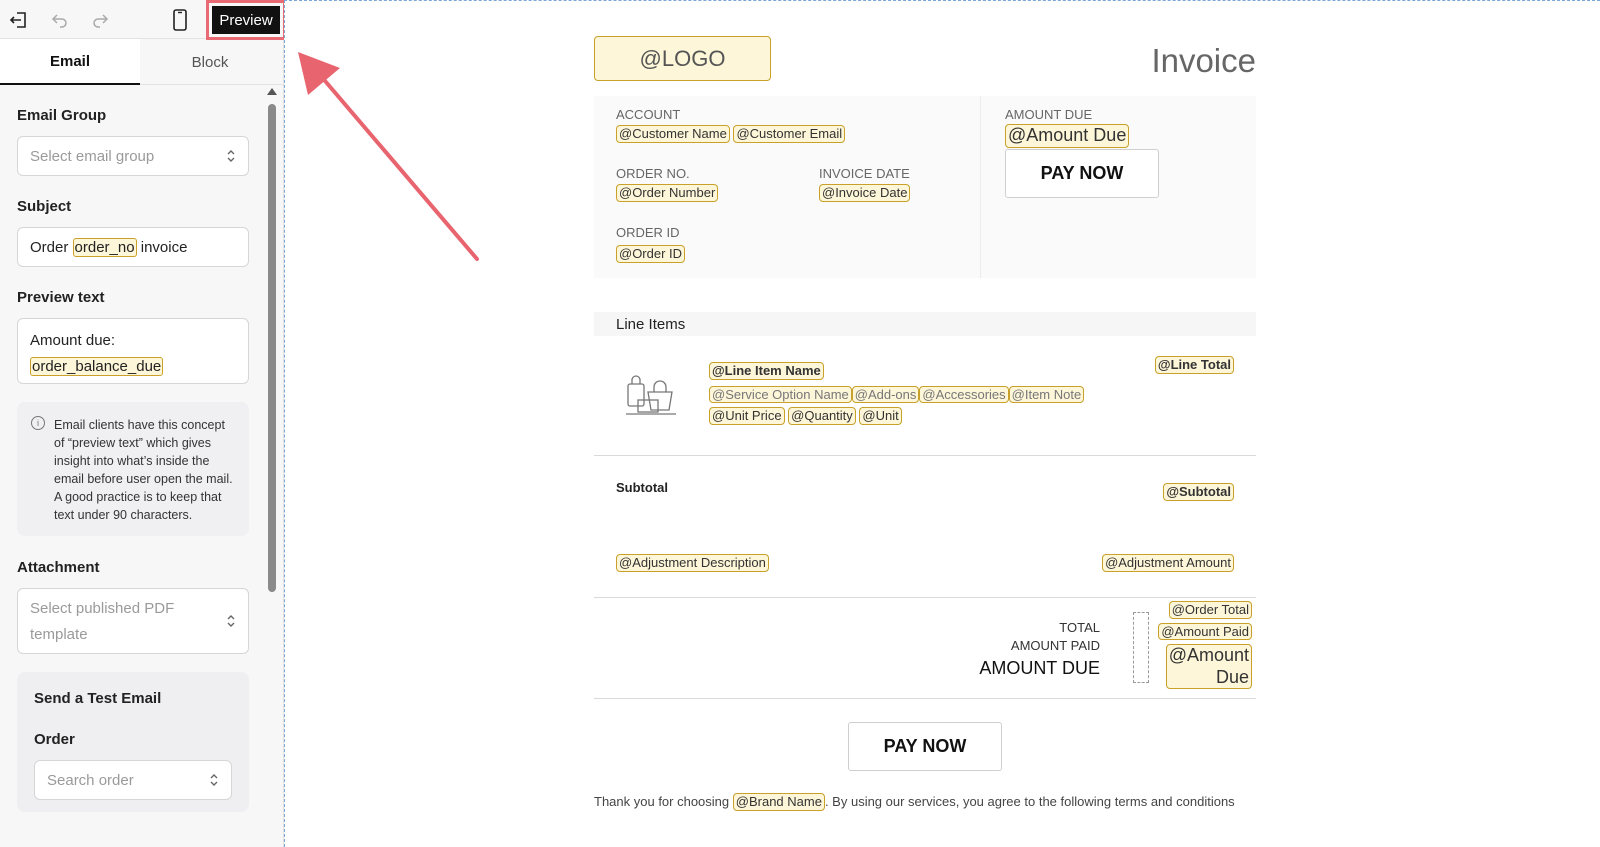  Describe the element at coordinates (925, 324) in the screenshot. I see `line-items-heading: Line Items` at that location.